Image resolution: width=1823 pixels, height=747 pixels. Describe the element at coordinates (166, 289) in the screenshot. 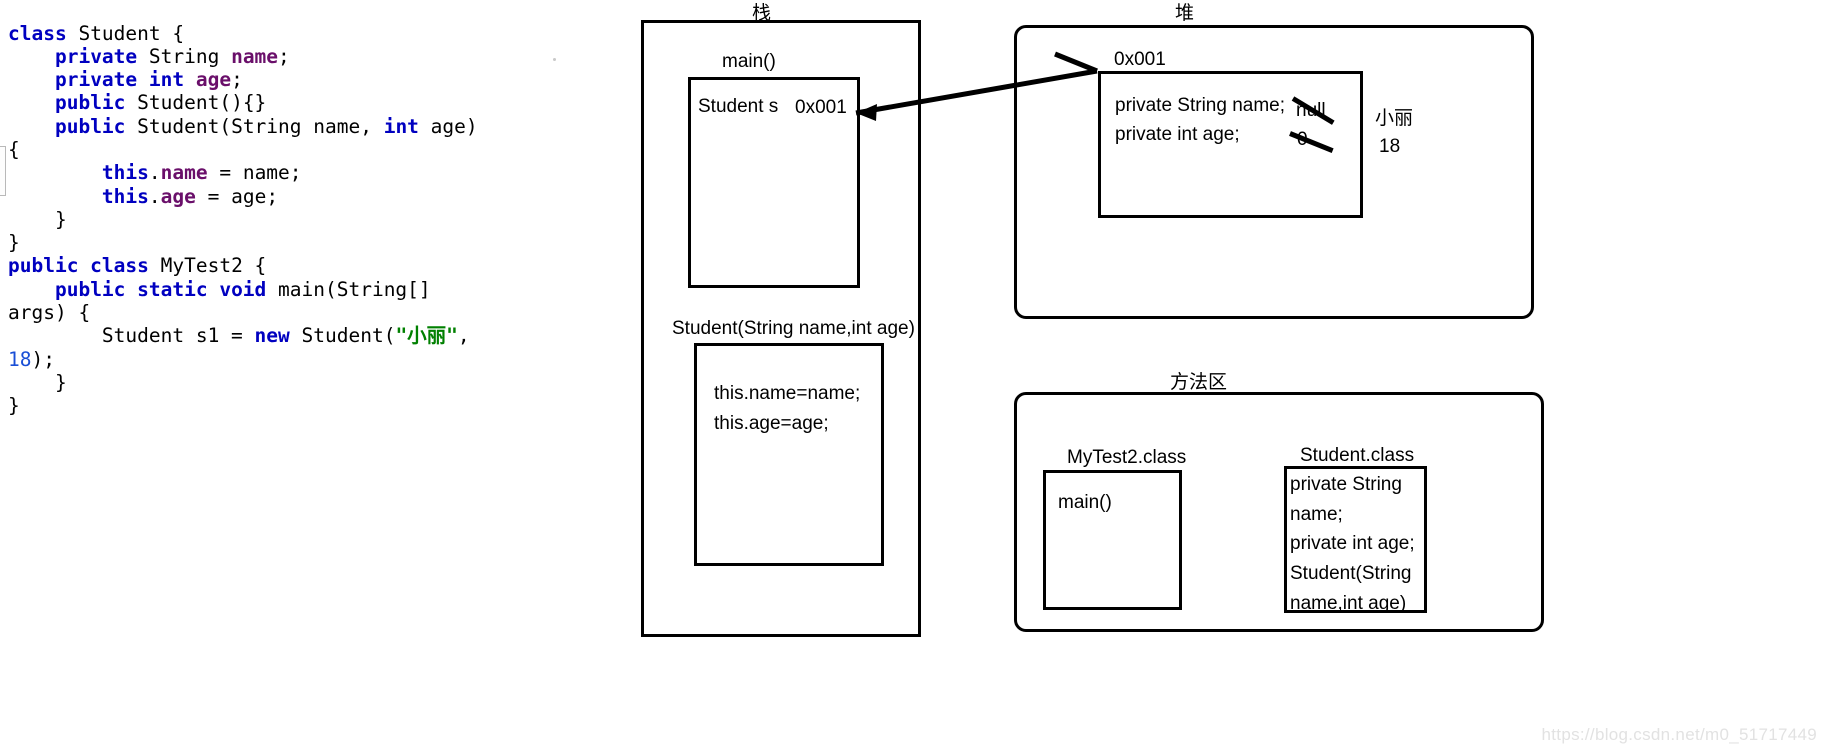

I see `code-token: public static void` at that location.